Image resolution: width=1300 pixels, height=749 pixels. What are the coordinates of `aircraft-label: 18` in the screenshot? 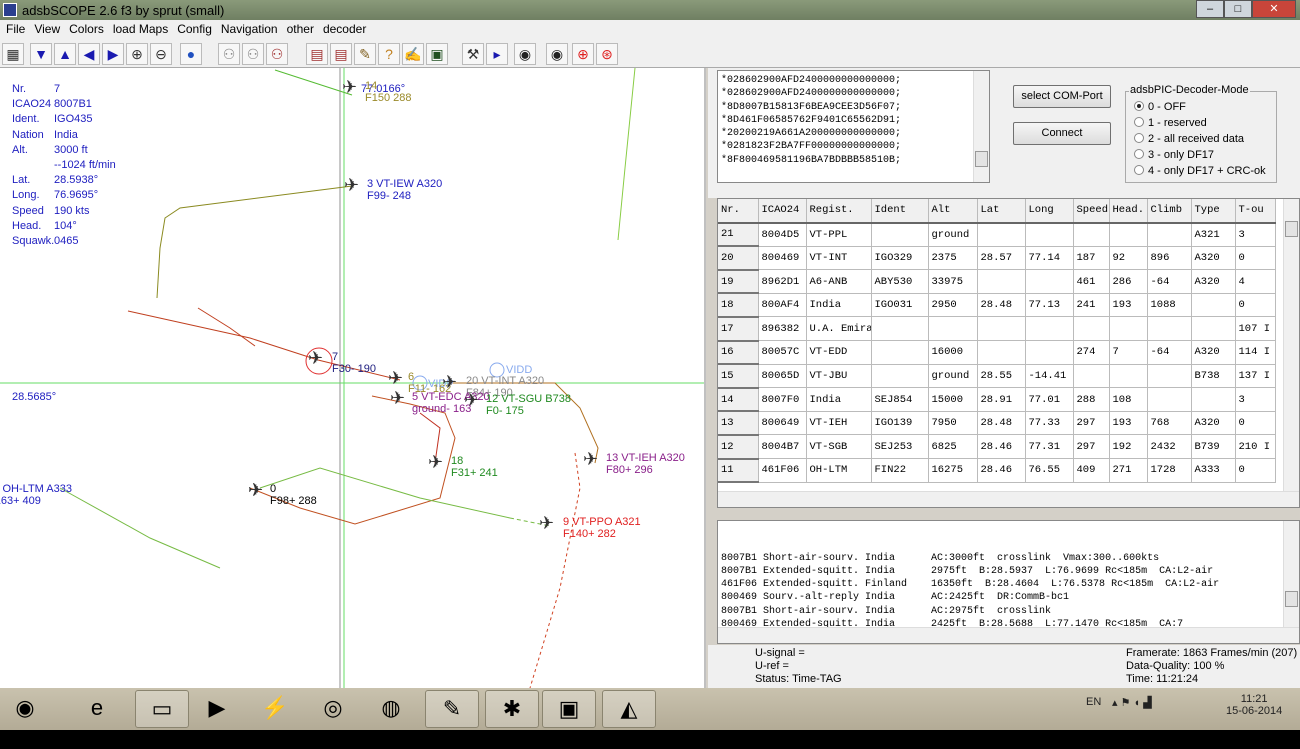 It's located at (457, 461).